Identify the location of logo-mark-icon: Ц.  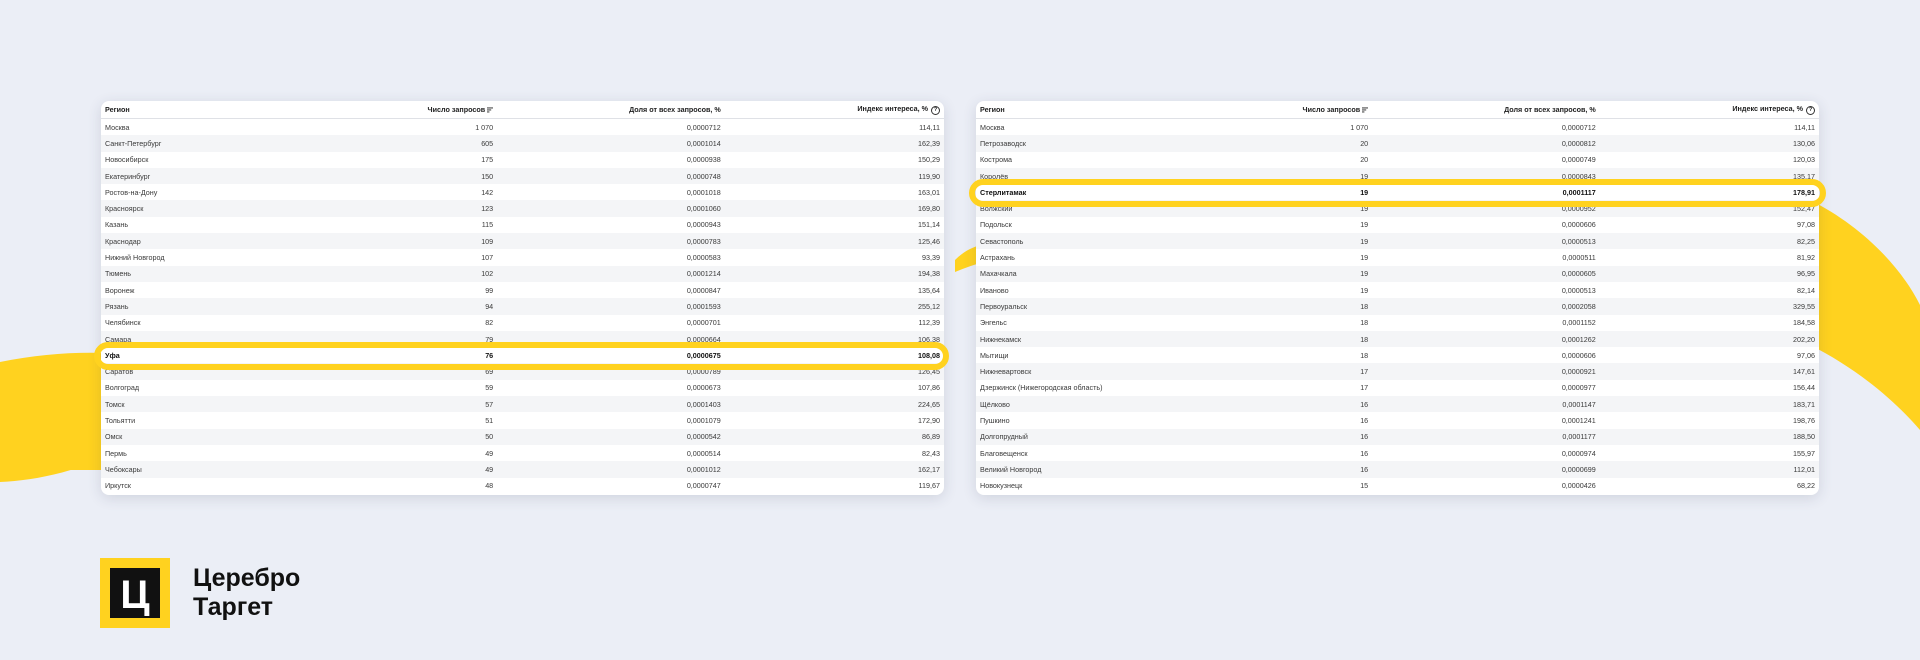
(135, 593).